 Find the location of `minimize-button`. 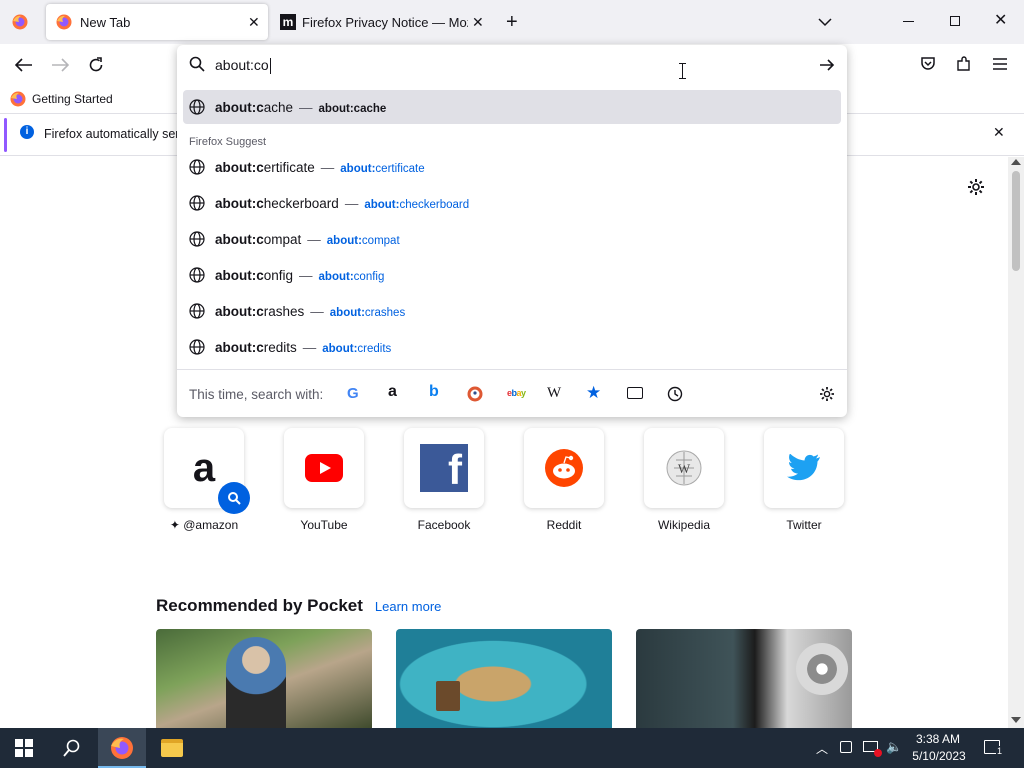

minimize-button is located at coordinates (908, 21).